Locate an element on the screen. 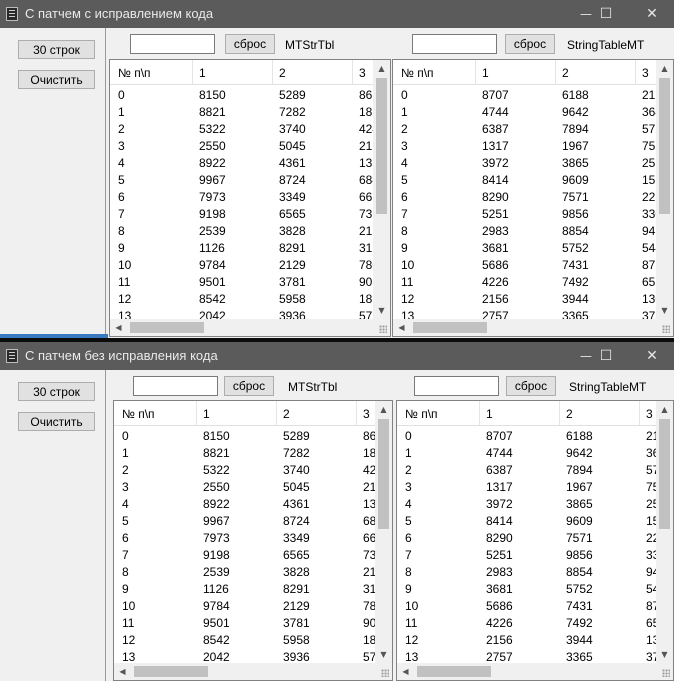  table-row: 263877894577 is located at coordinates (533, 128).